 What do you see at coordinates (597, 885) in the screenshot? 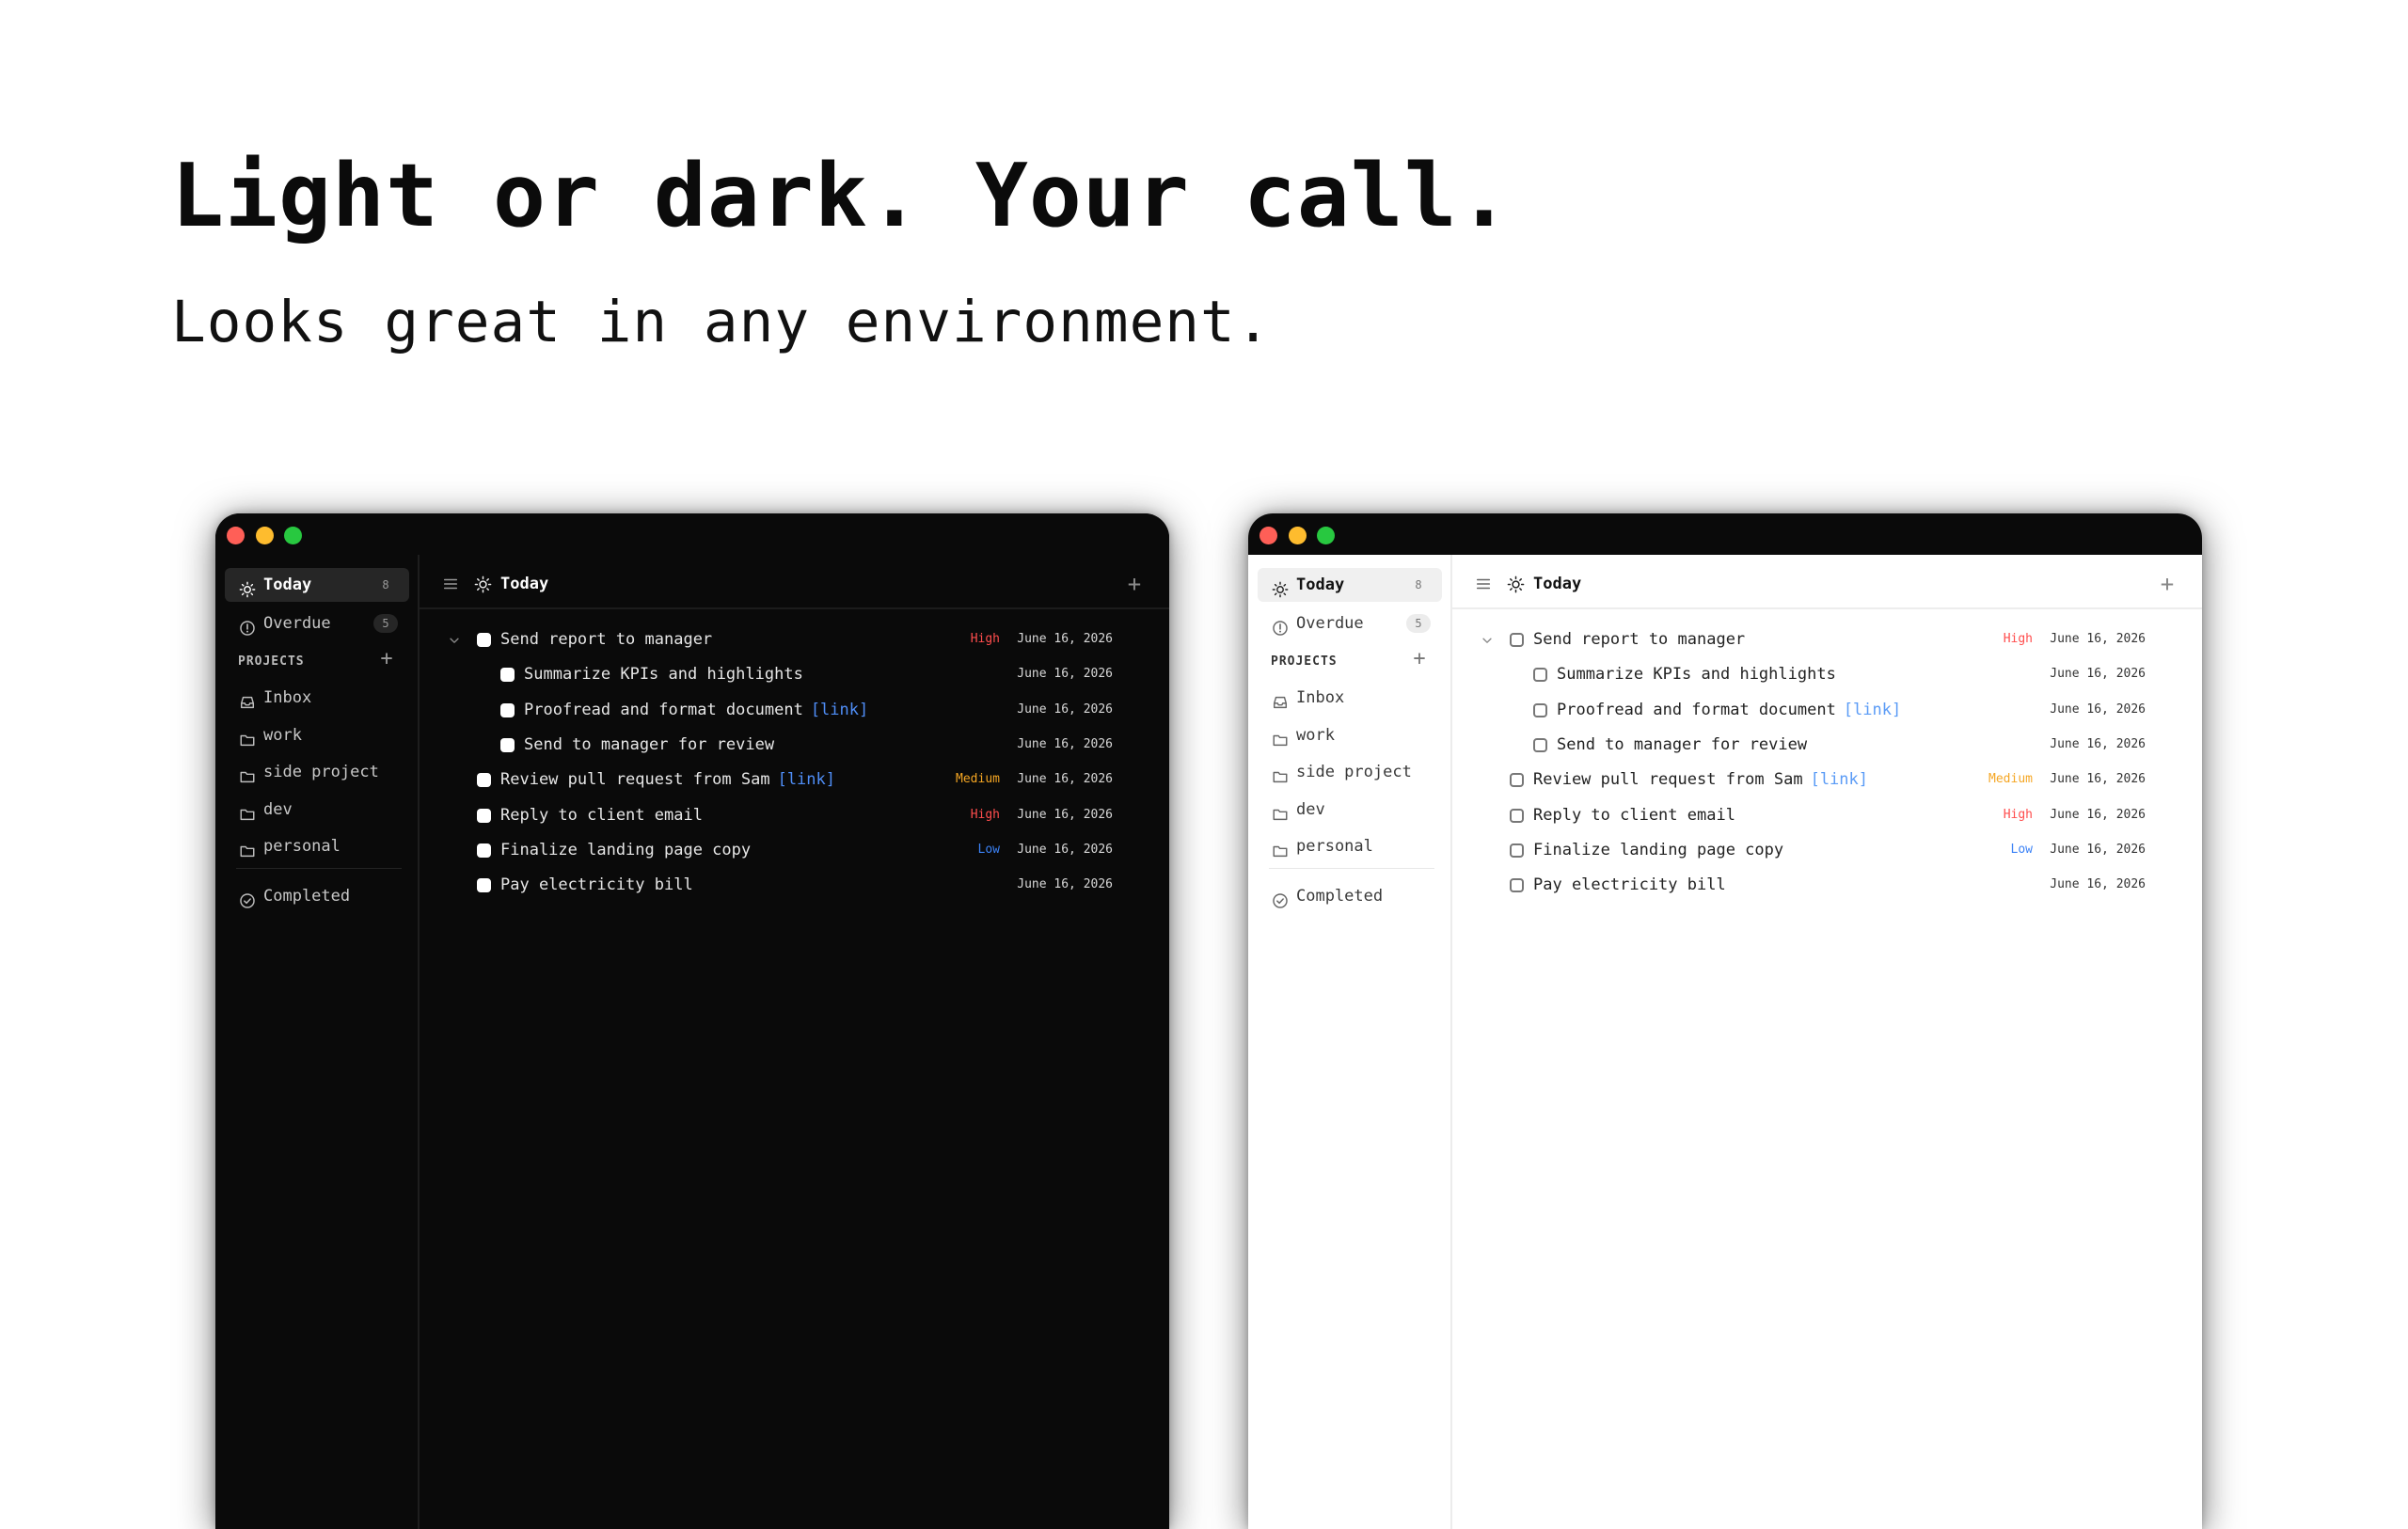
I see `task-title: Pay electricity bill` at bounding box center [597, 885].